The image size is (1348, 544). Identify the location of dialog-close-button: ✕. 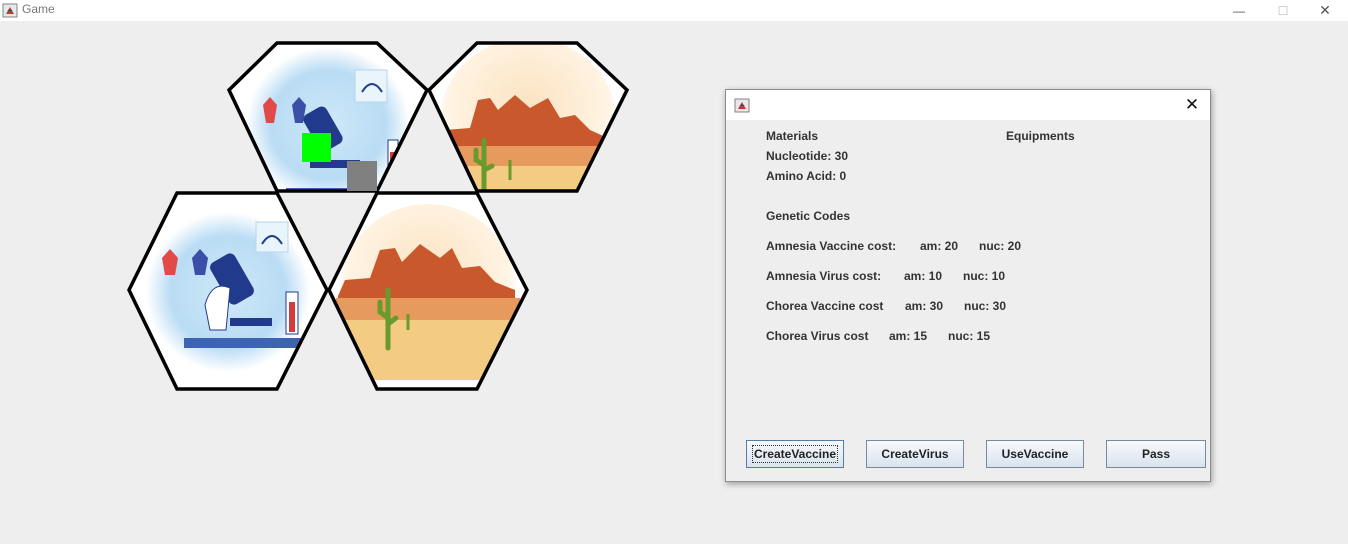
(1192, 105).